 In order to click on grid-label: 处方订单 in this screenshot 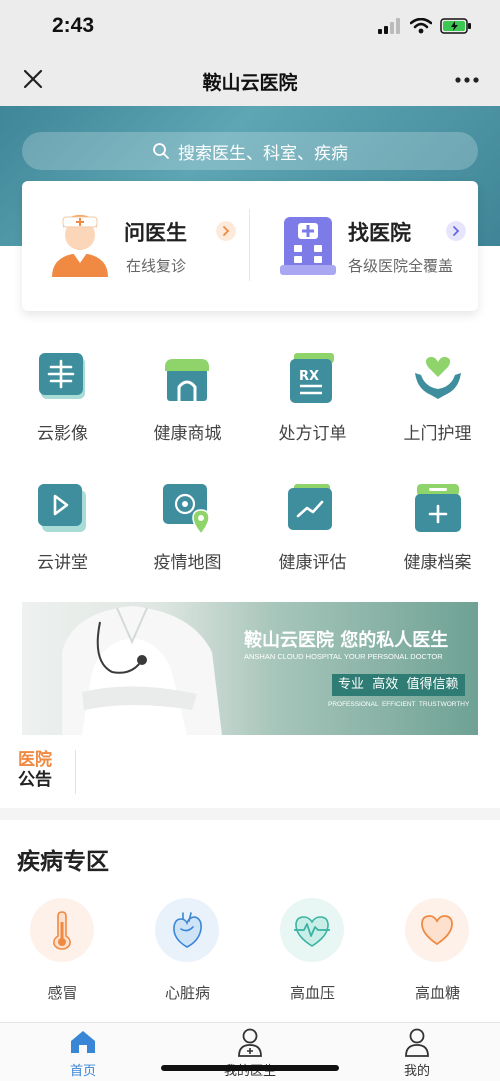, I will do `click(312, 434)`.